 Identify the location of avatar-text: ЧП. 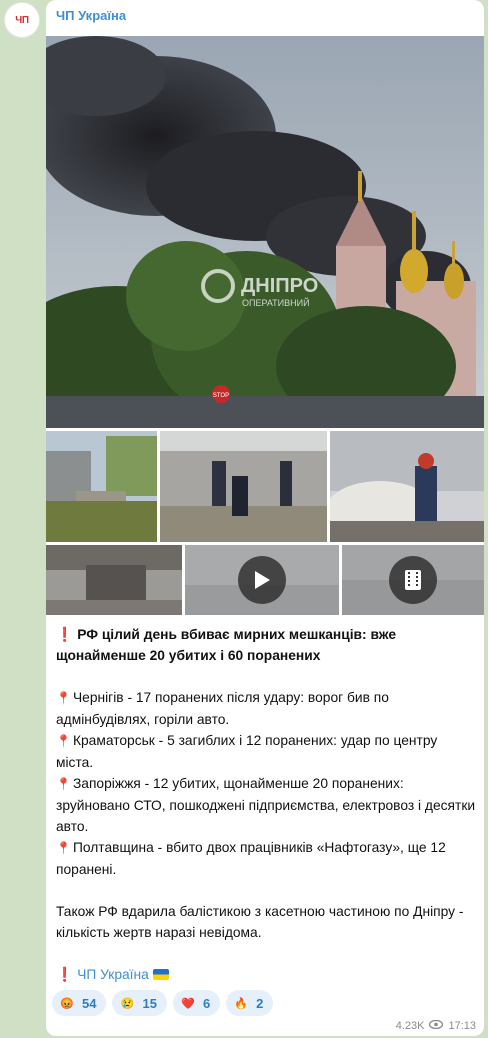
(22, 20).